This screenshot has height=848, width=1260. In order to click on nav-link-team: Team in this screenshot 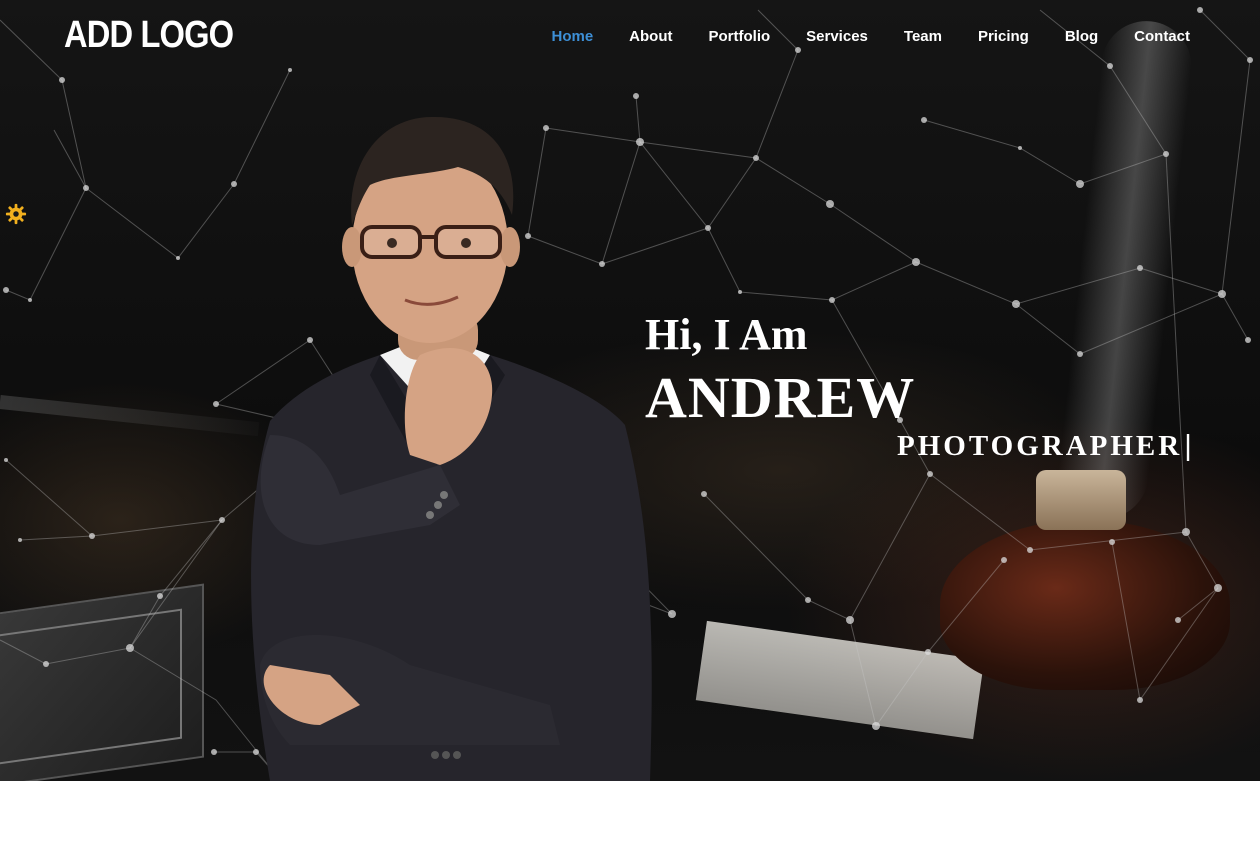, I will do `click(923, 36)`.